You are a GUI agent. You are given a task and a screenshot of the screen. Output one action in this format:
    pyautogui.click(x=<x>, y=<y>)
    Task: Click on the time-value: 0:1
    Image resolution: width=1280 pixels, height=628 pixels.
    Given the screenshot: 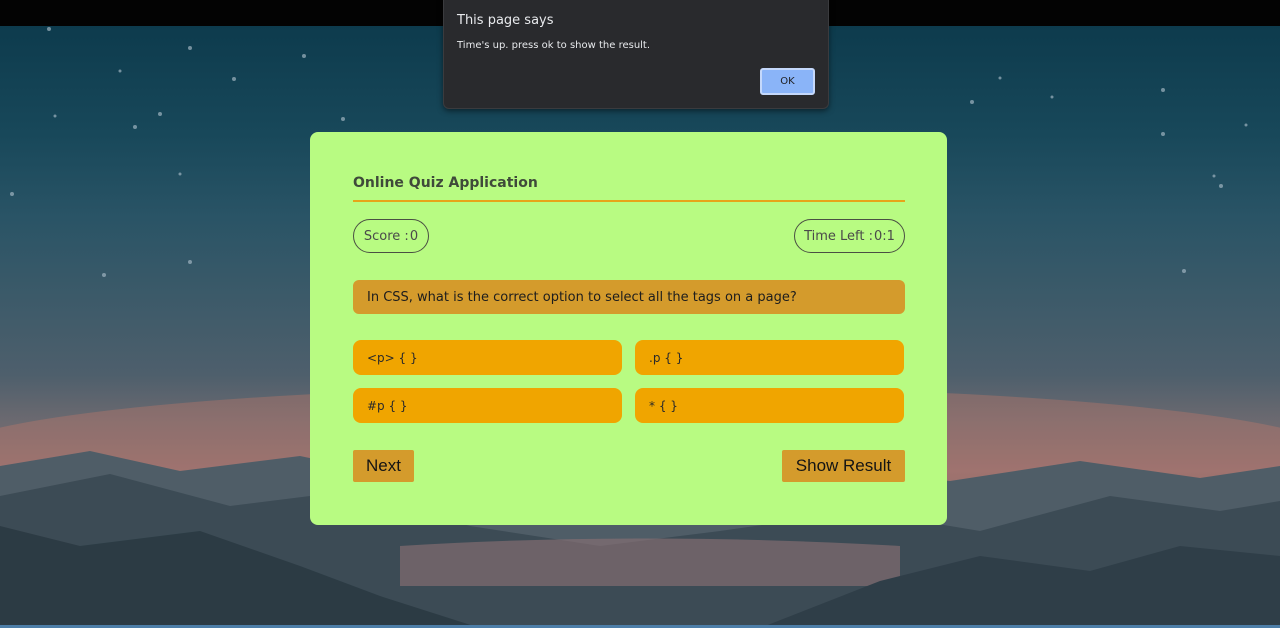 What is the action you would take?
    pyautogui.click(x=884, y=236)
    